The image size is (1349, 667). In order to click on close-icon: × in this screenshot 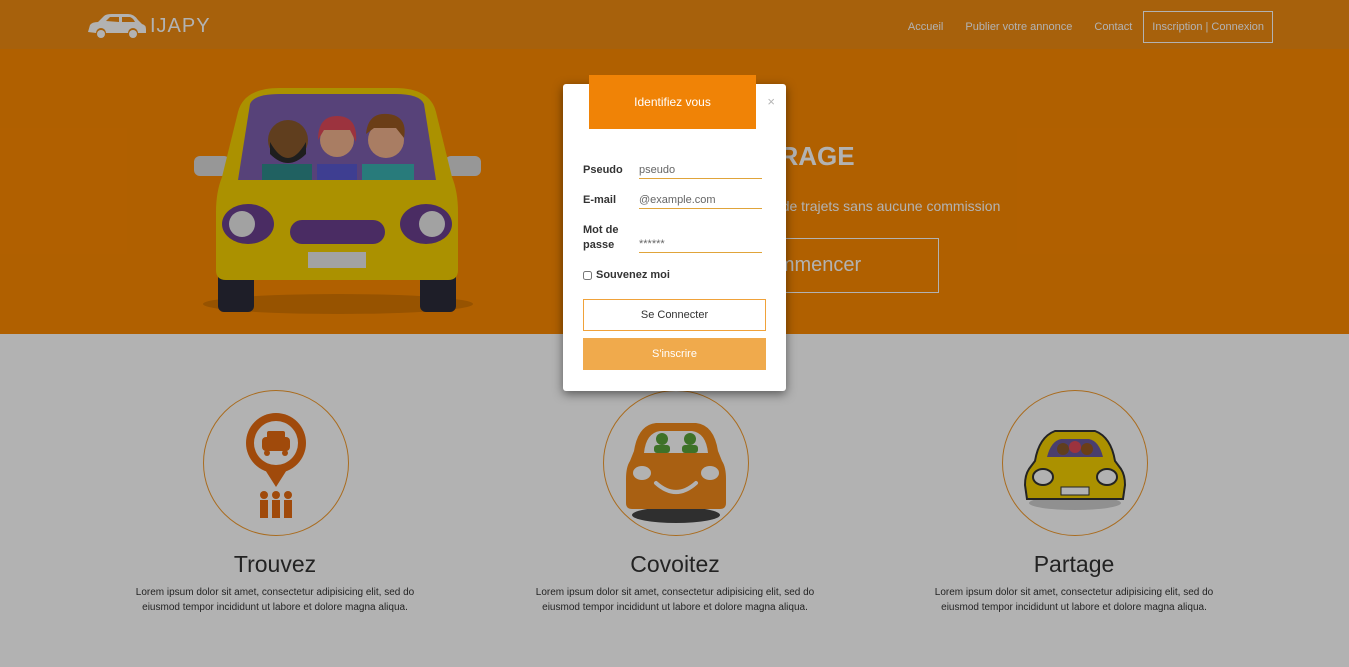, I will do `click(771, 101)`.